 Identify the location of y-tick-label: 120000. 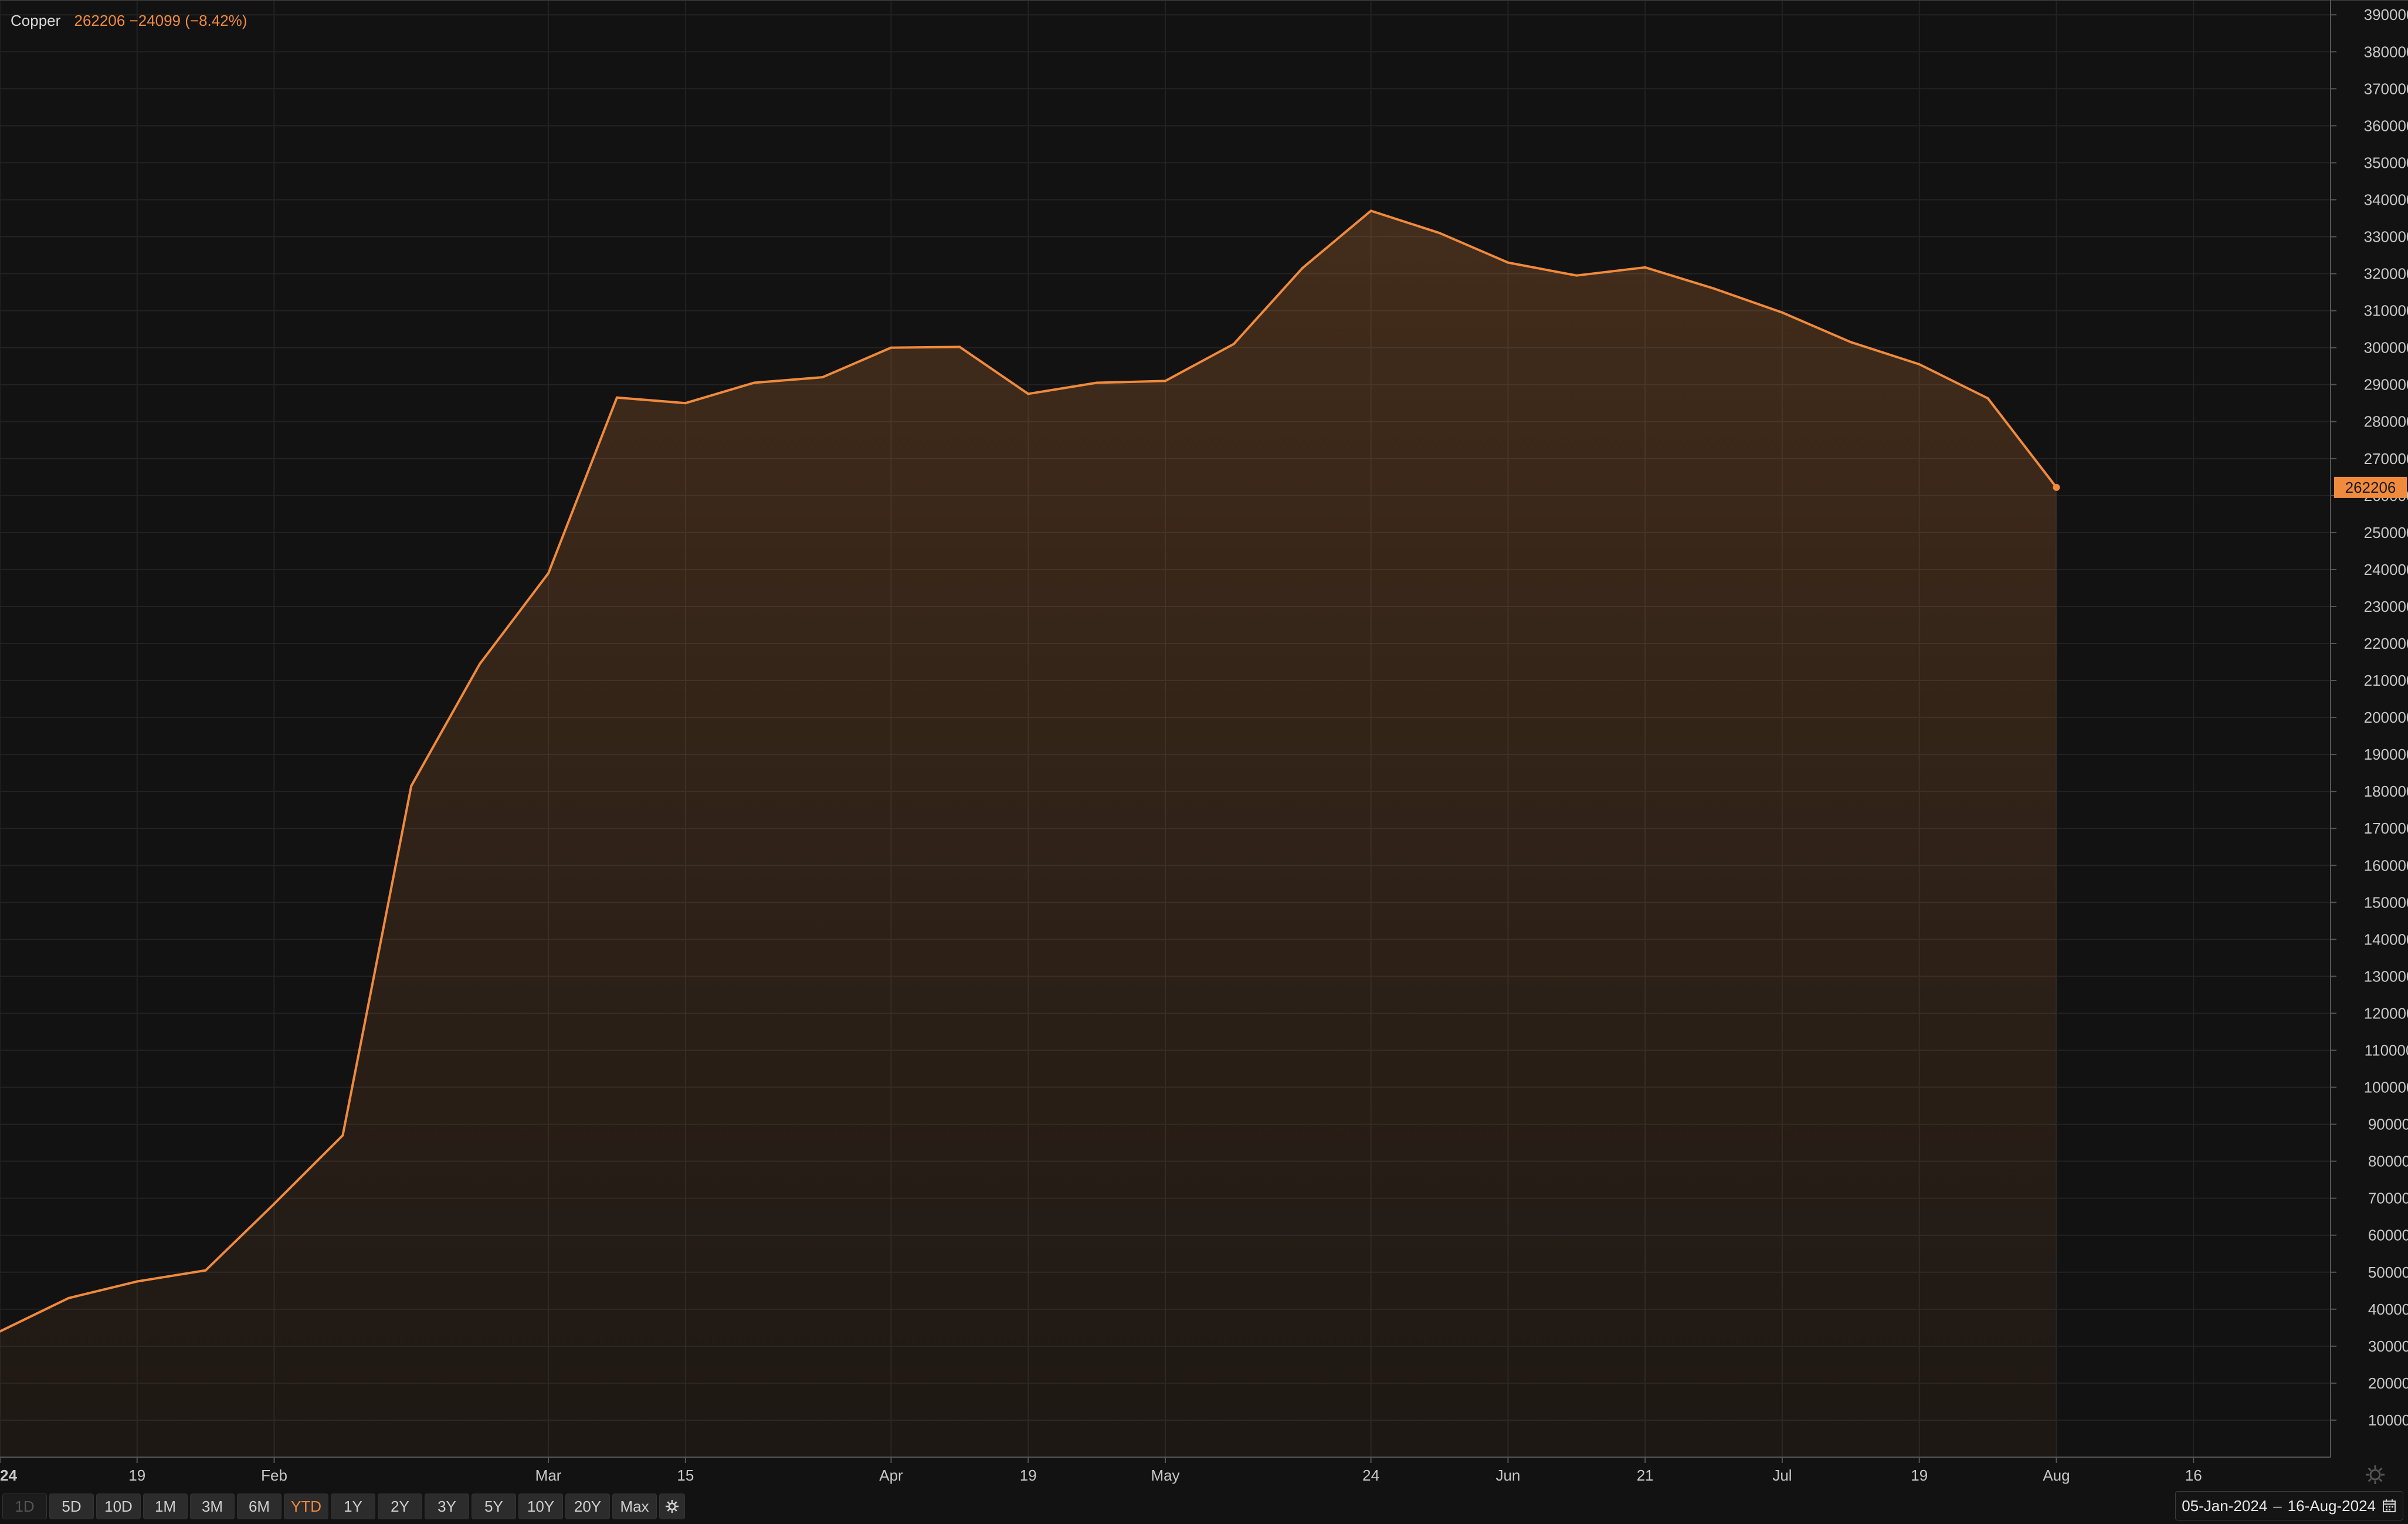
(2386, 1013).